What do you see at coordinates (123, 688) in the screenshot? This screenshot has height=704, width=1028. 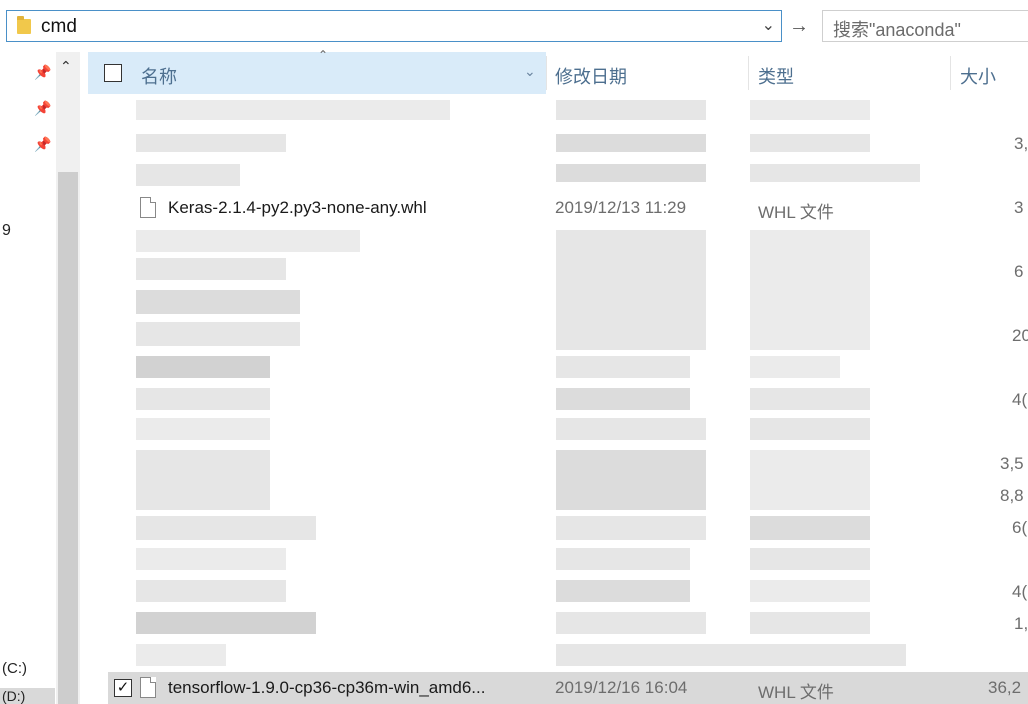 I see `row-checkbox: ✓` at bounding box center [123, 688].